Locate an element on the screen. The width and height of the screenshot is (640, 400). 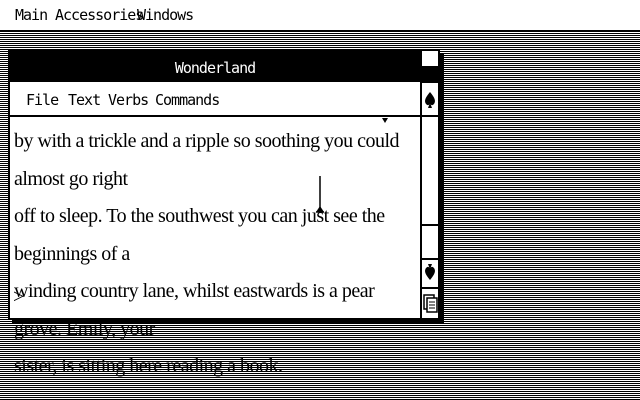
scroll-up-button is located at coordinates (430, 100).